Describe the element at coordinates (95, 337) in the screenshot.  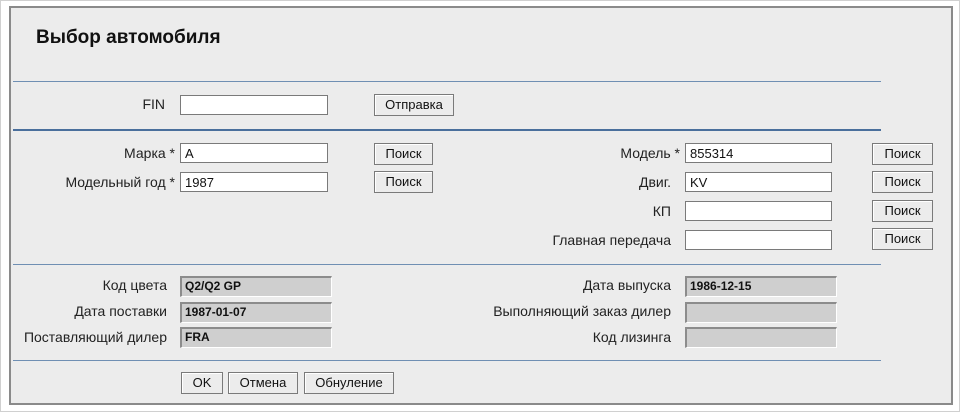
I see `supplying-dealer-label: Поставляющий дилер` at that location.